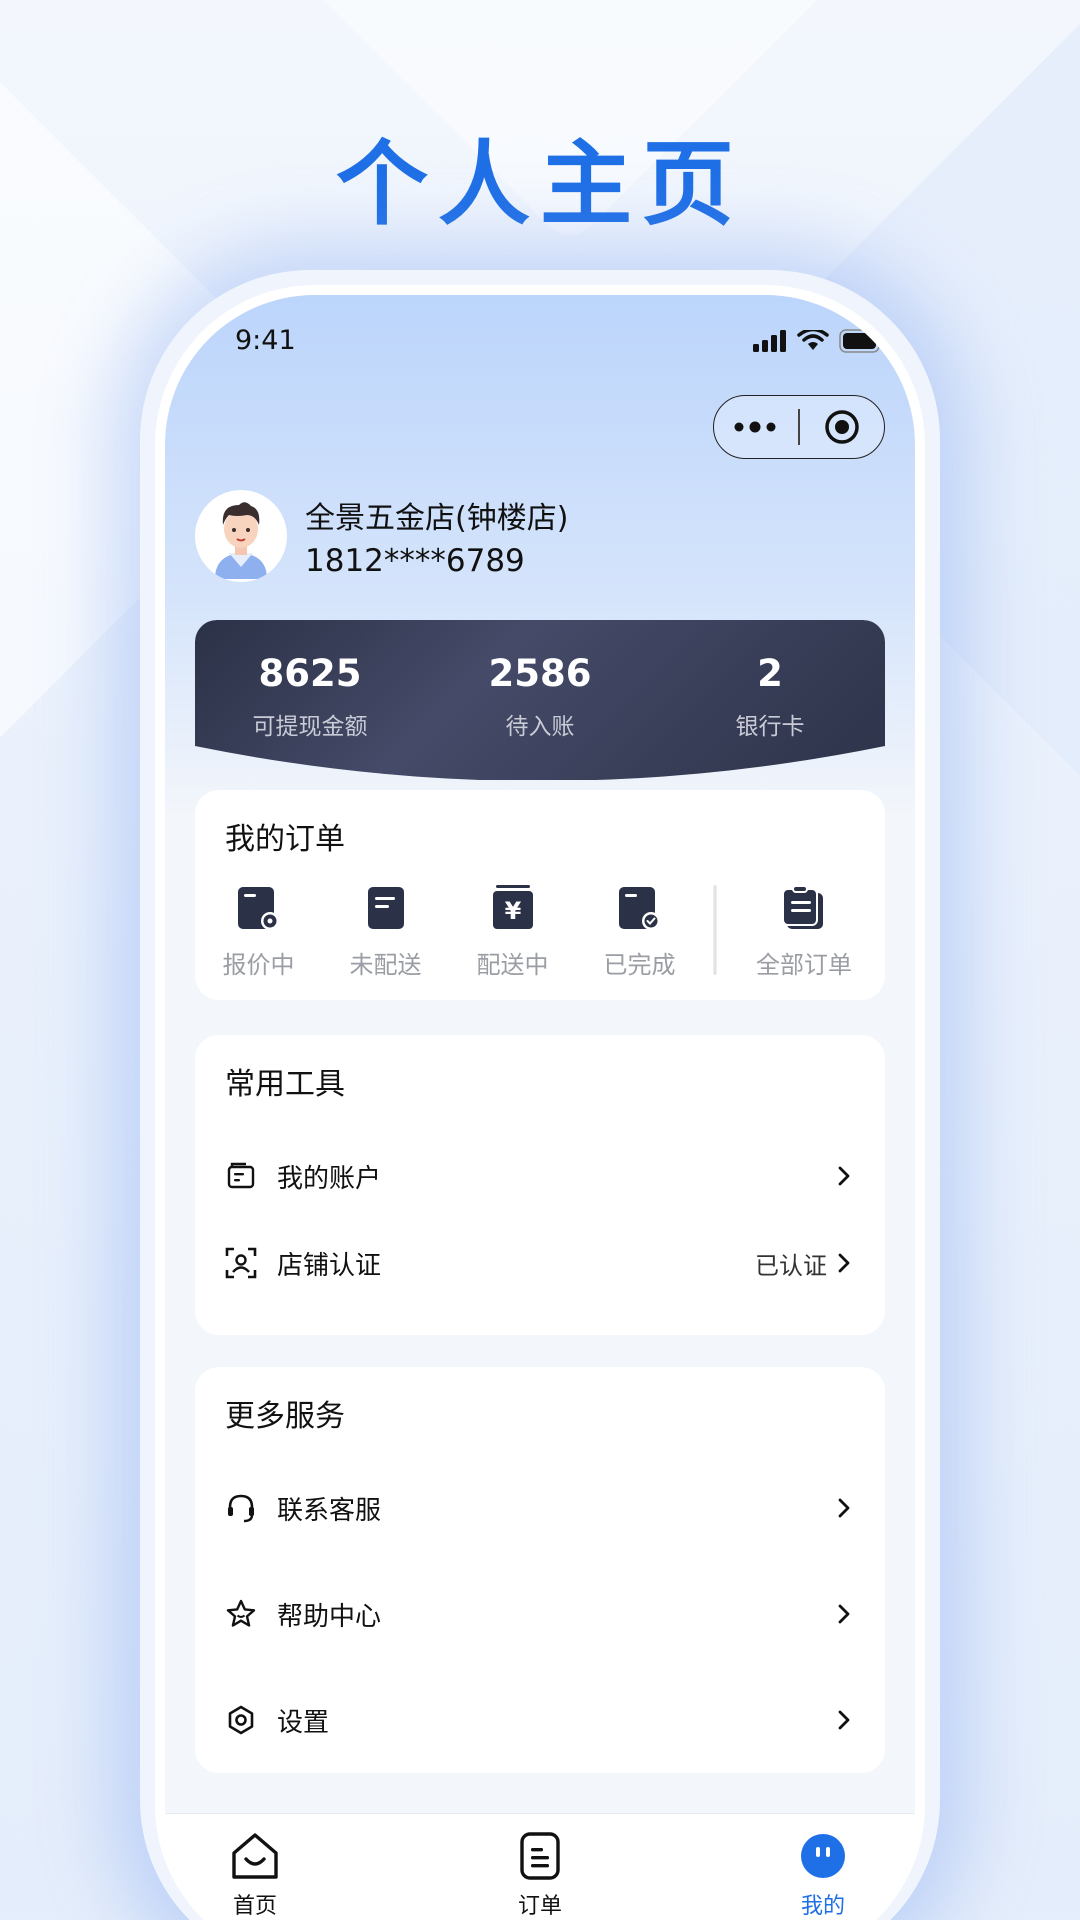 Image resolution: width=1080 pixels, height=1920 pixels. I want to click on bottom-tab-bar: 首页 订单 我的, so click(540, 1866).